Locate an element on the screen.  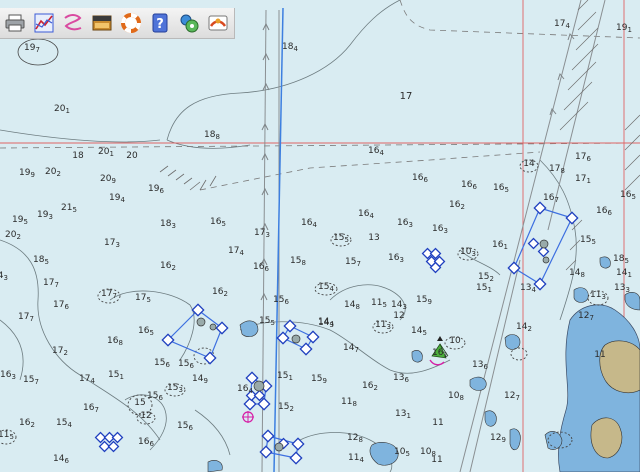
rescue-icon is located at coordinates (218, 23).